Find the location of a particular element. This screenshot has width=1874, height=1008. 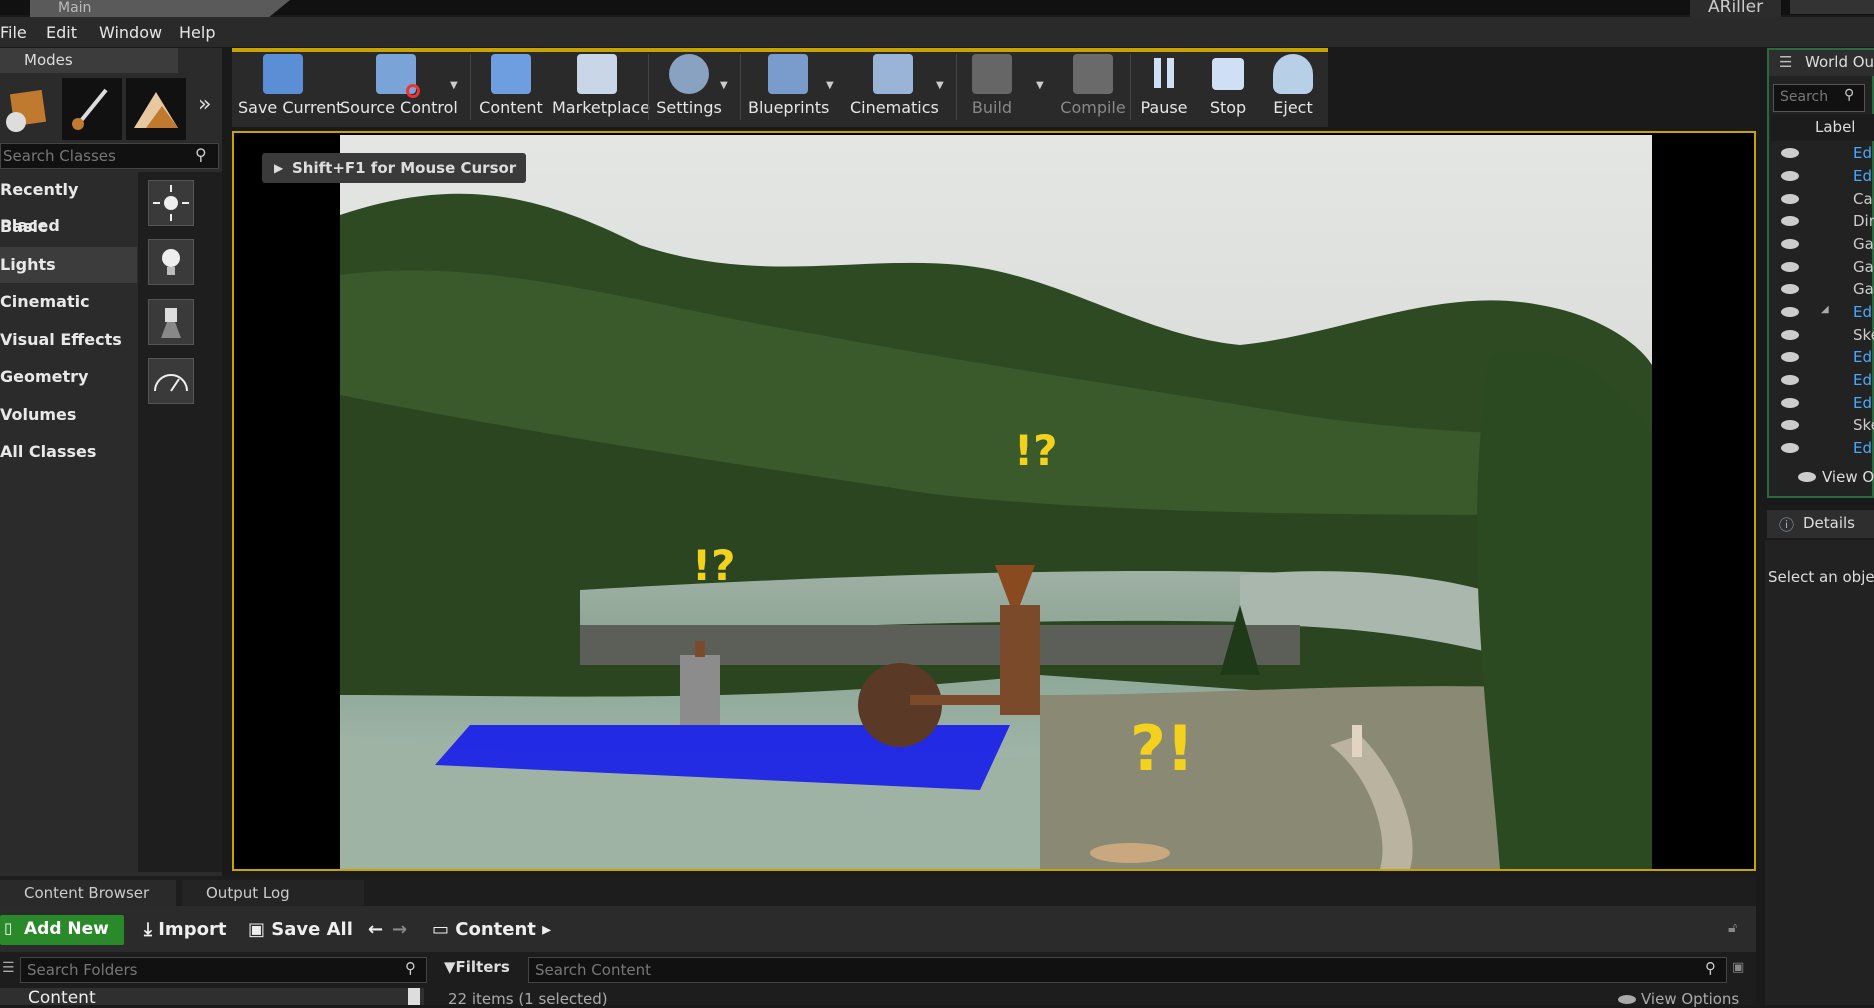

eye-icon is located at coordinates (1807, 477).